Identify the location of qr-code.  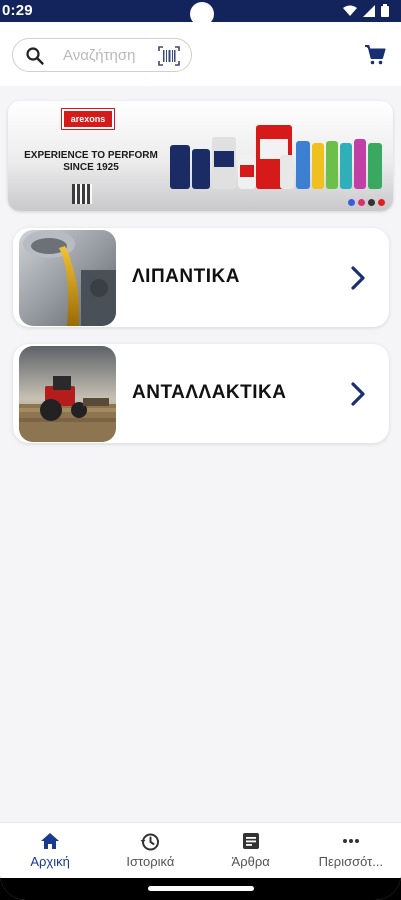
(82, 194).